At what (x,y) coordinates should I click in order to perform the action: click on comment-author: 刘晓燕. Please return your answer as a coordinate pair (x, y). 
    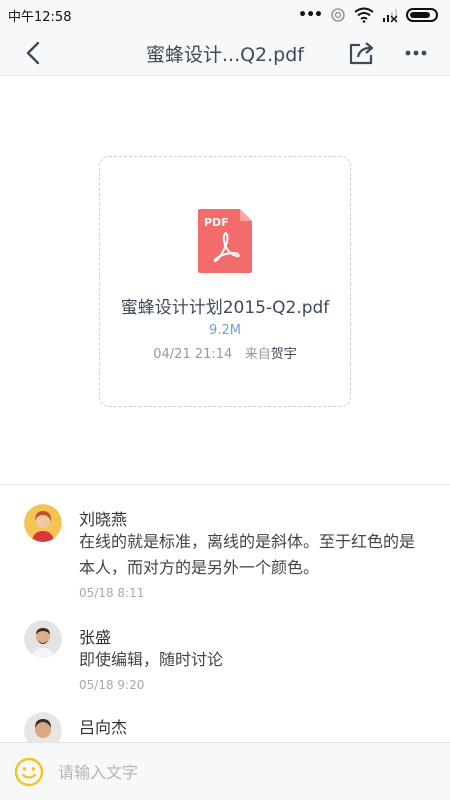
    Looking at the image, I should click on (103, 519).